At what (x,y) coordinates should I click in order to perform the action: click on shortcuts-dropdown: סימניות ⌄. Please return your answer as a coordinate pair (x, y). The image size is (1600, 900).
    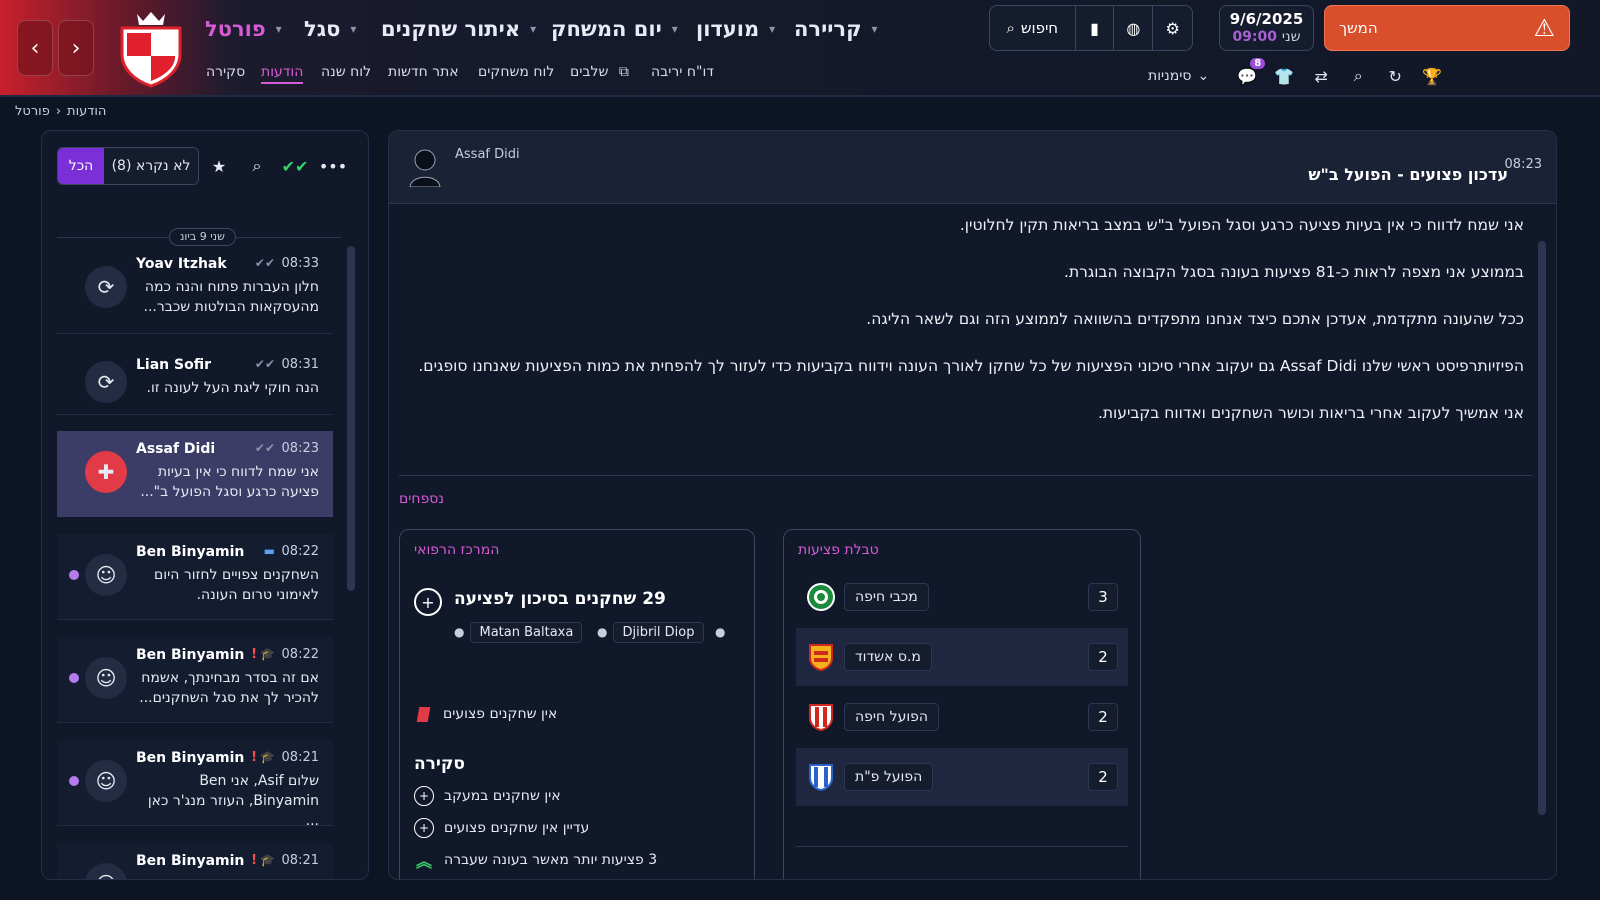
    Looking at the image, I should click on (1178, 76).